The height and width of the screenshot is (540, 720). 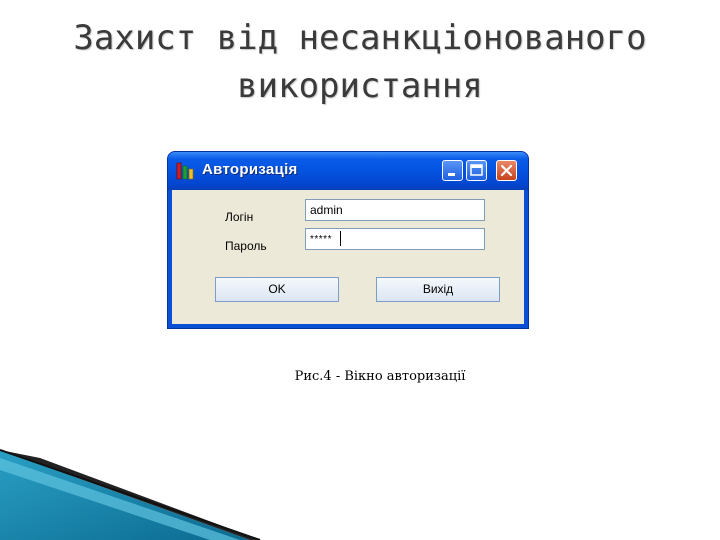 I want to click on close-icon, so click(x=506, y=170).